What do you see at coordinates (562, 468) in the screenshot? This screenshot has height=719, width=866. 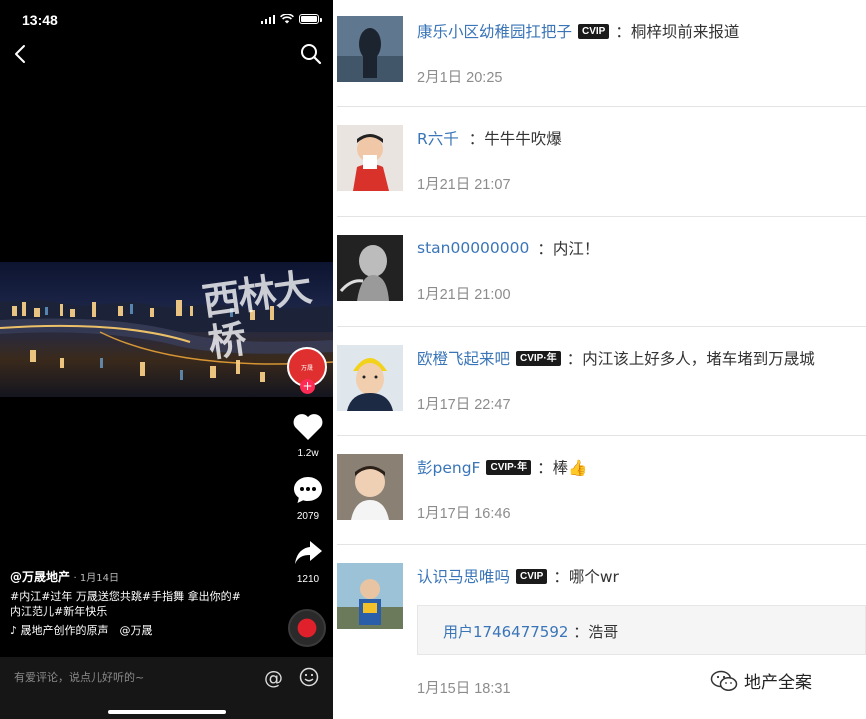 I see `comment-text: ：棒👍` at bounding box center [562, 468].